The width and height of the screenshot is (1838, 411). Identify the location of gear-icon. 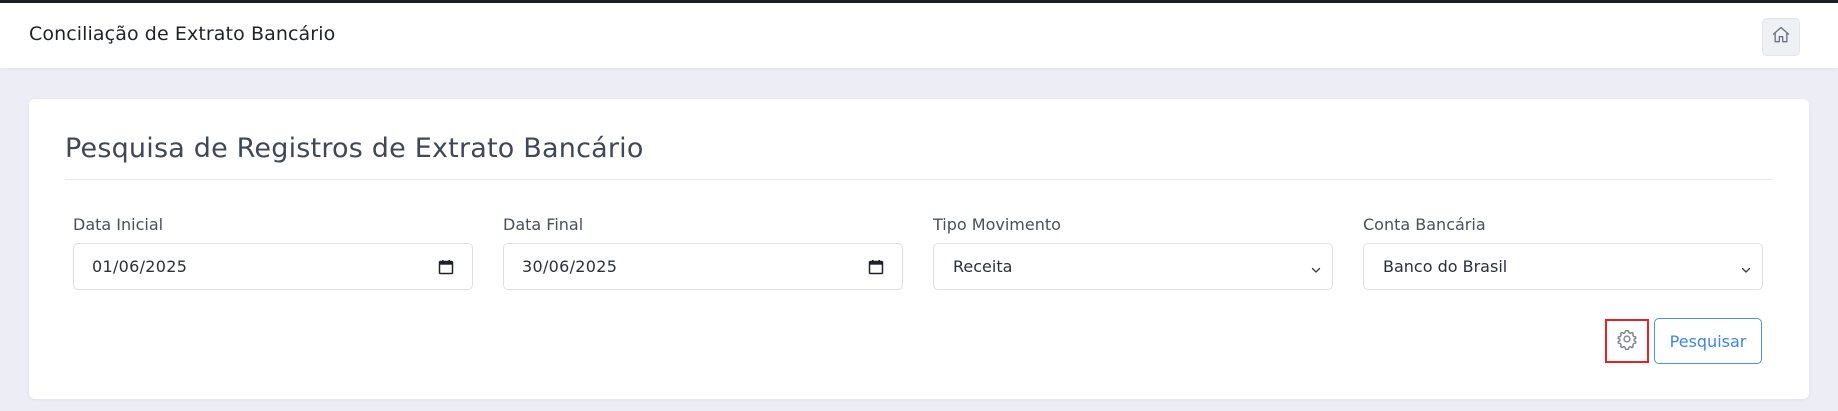
(1627, 341).